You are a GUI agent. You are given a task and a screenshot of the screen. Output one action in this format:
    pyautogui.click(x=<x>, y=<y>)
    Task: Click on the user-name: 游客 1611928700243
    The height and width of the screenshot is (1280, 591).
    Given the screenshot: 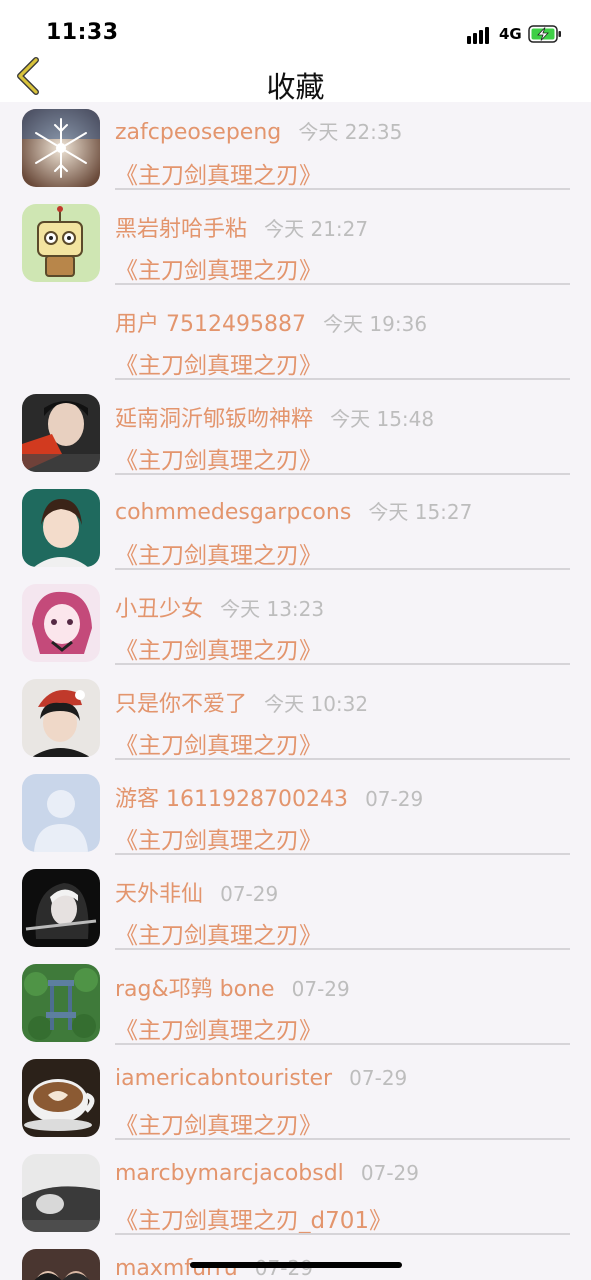 What is the action you would take?
    pyautogui.click(x=231, y=799)
    